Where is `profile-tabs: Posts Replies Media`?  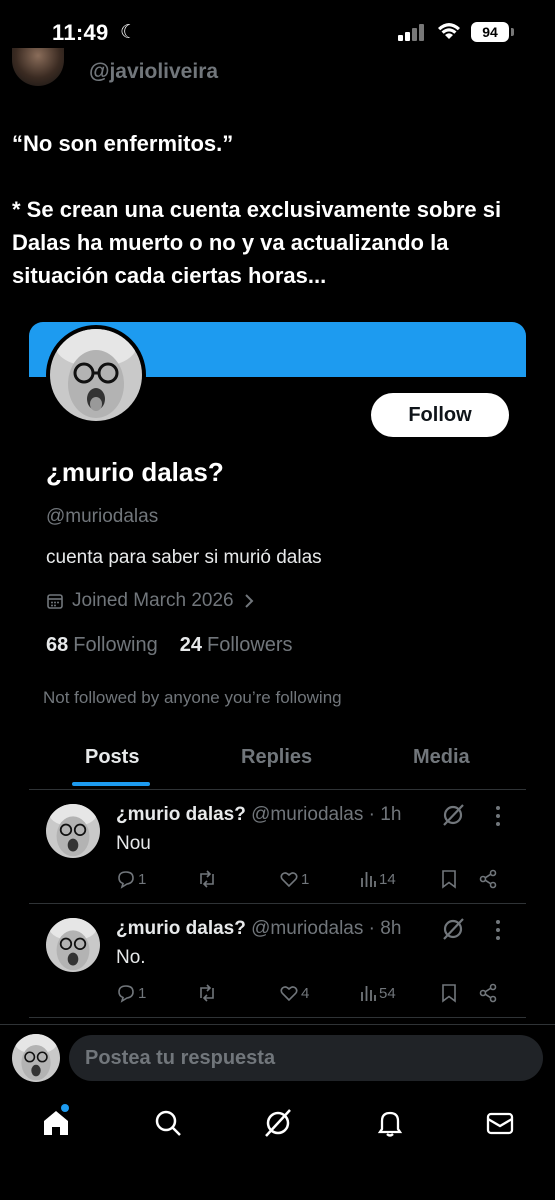
profile-tabs: Posts Replies Media is located at coordinates (277, 760).